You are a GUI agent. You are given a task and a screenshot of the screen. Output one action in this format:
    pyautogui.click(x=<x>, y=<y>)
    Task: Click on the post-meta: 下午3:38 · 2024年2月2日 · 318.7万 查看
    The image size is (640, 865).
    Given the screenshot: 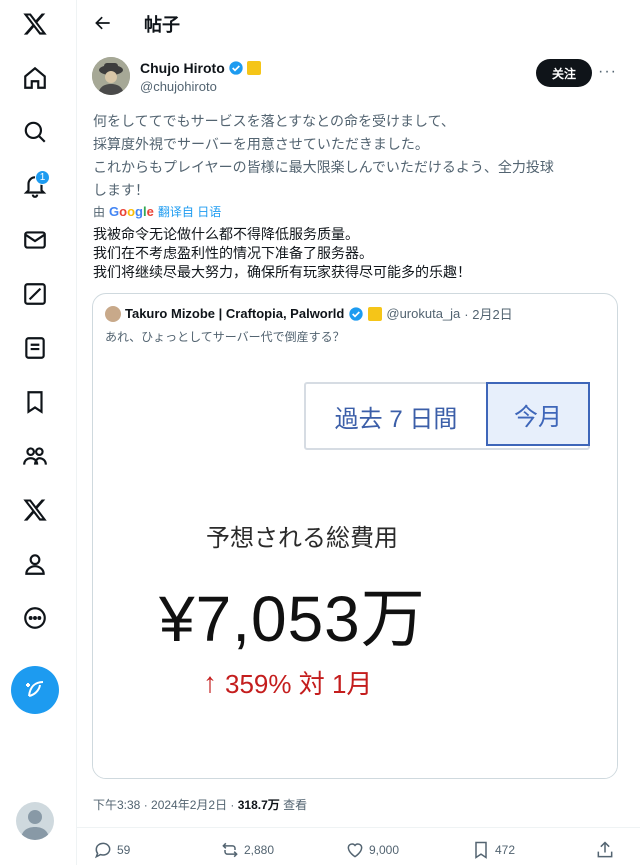 What is the action you would take?
    pyautogui.click(x=200, y=804)
    